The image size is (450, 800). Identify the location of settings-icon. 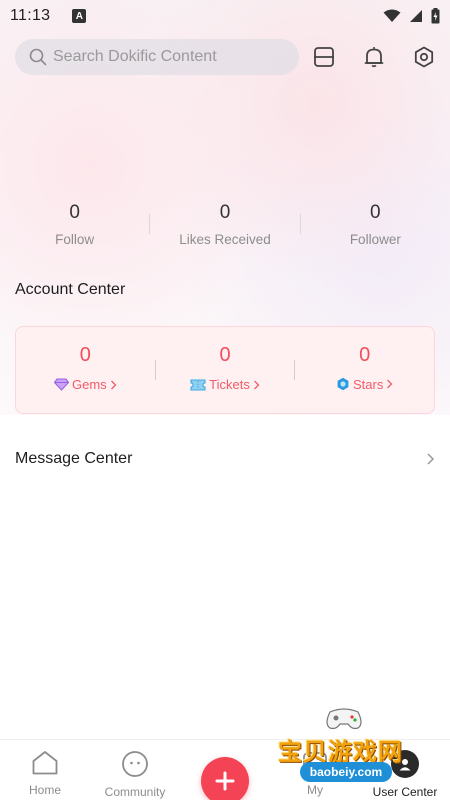
(424, 57).